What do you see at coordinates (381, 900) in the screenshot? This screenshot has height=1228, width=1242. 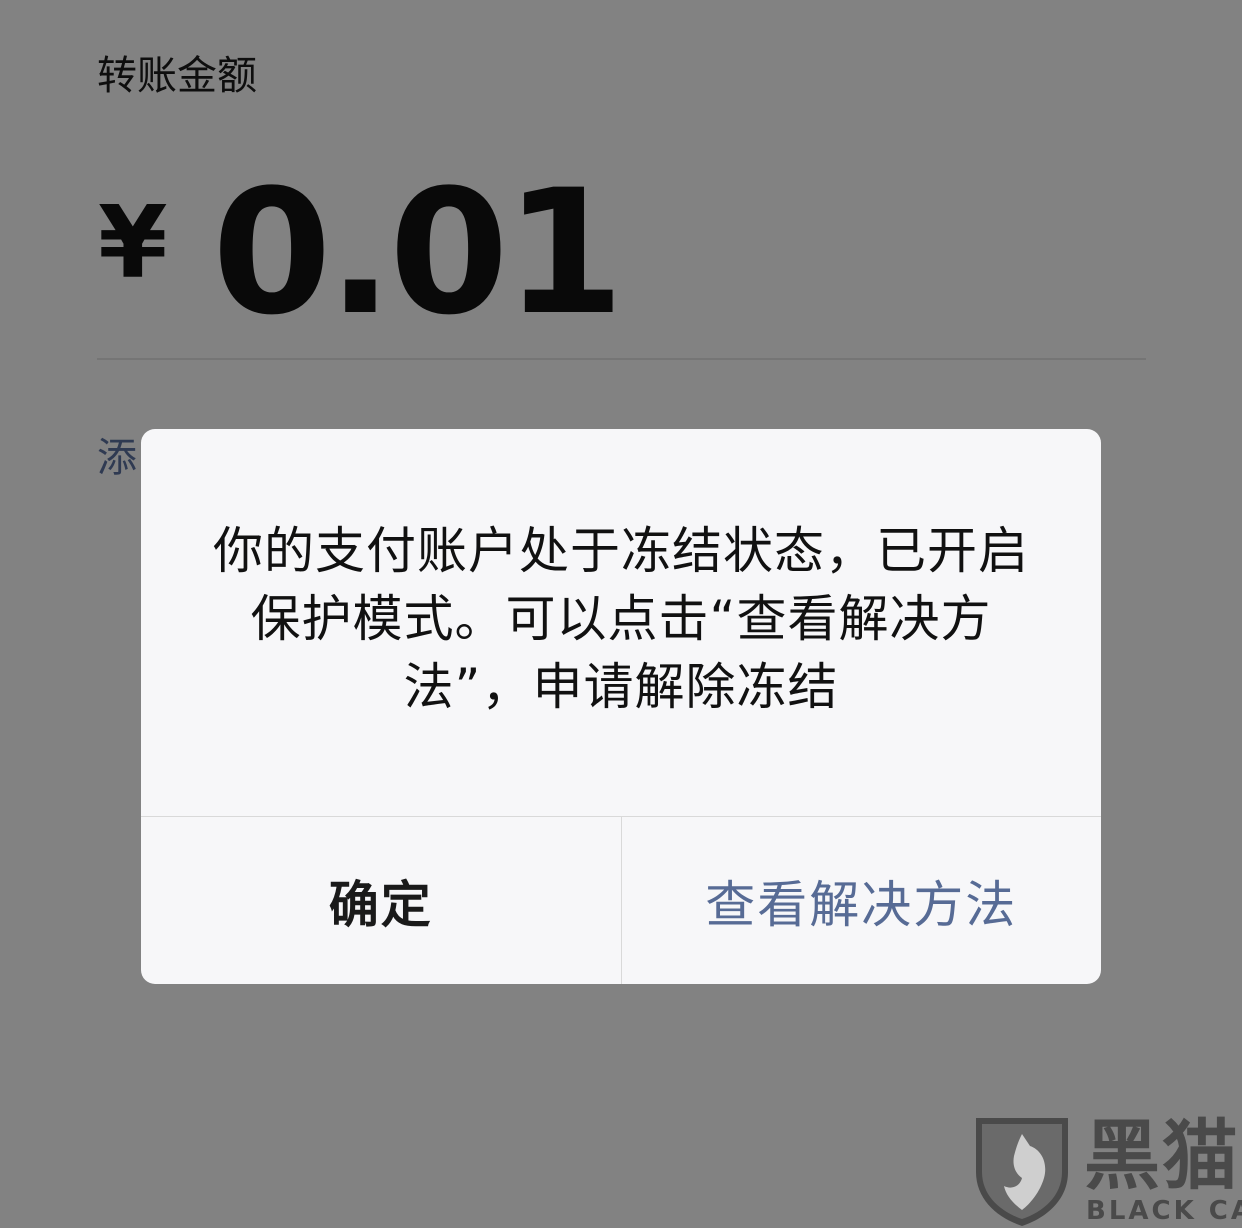 I see `confirm-button: 确定` at bounding box center [381, 900].